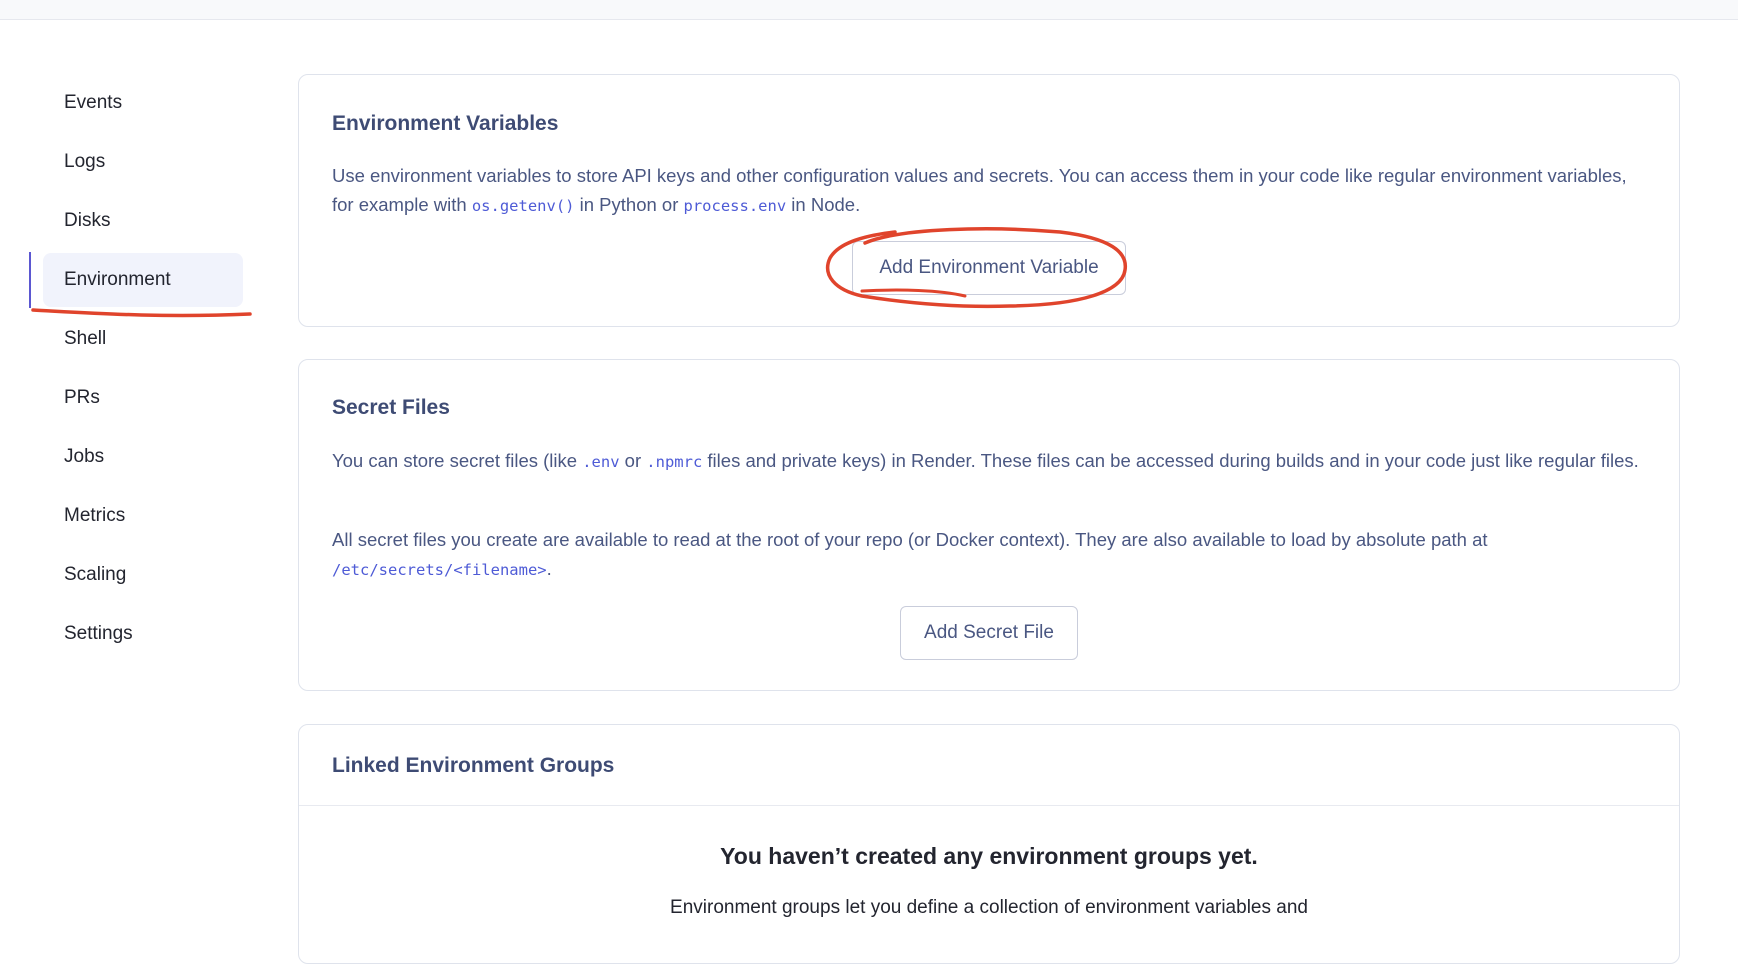 The width and height of the screenshot is (1738, 964). Describe the element at coordinates (143, 103) in the screenshot. I see `sidebar-item-events: Events` at that location.